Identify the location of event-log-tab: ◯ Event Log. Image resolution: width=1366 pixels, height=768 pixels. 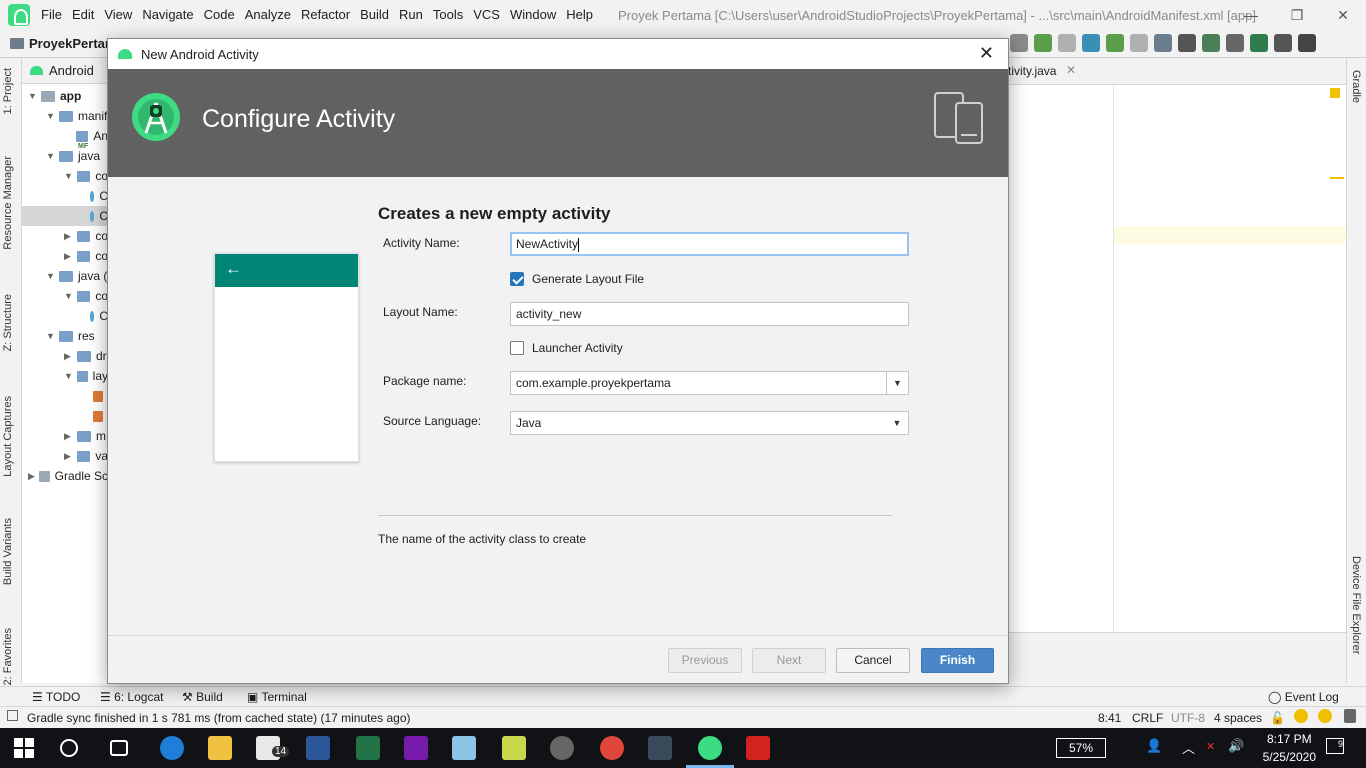
(1303, 697).